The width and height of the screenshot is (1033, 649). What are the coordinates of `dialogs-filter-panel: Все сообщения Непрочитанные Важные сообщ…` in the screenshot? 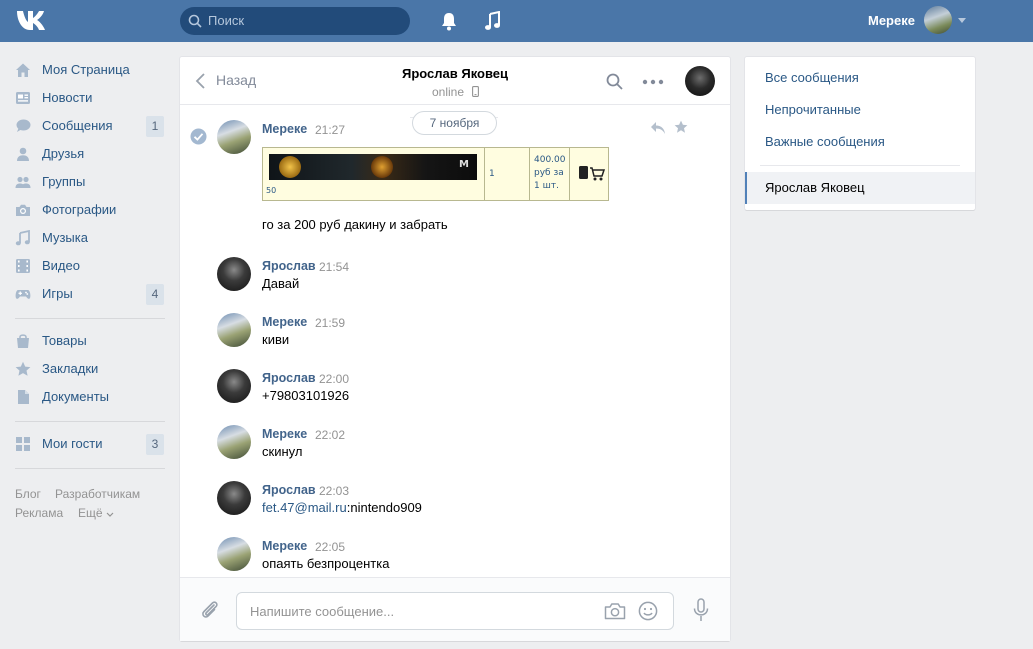 It's located at (860, 133).